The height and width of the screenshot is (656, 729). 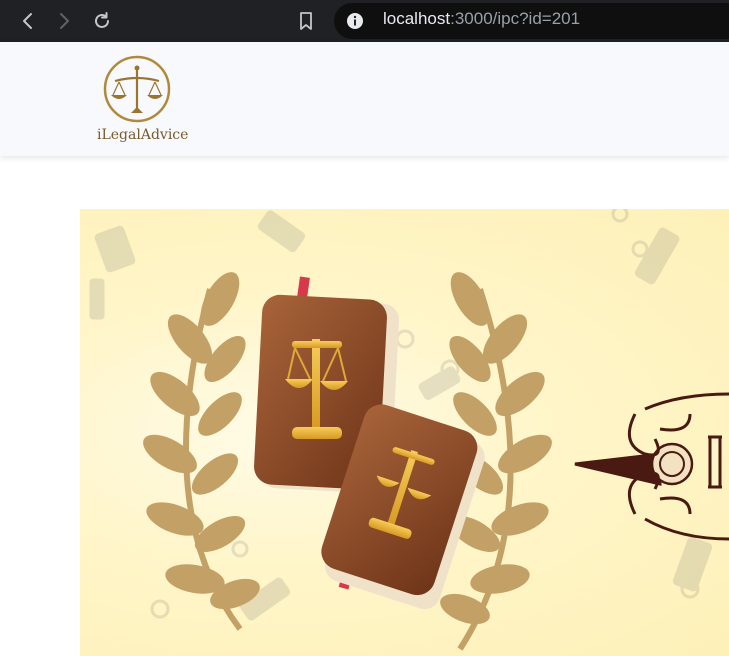 I want to click on scales-logo-icon, so click(x=137, y=89).